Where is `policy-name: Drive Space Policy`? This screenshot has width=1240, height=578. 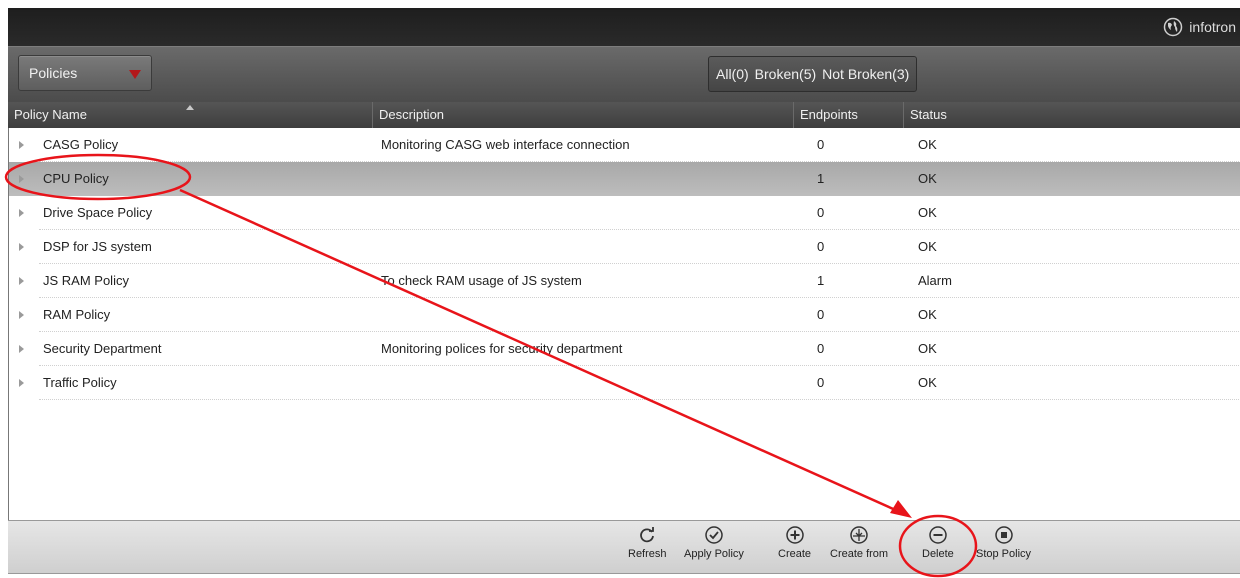 policy-name: Drive Space Policy is located at coordinates (98, 212).